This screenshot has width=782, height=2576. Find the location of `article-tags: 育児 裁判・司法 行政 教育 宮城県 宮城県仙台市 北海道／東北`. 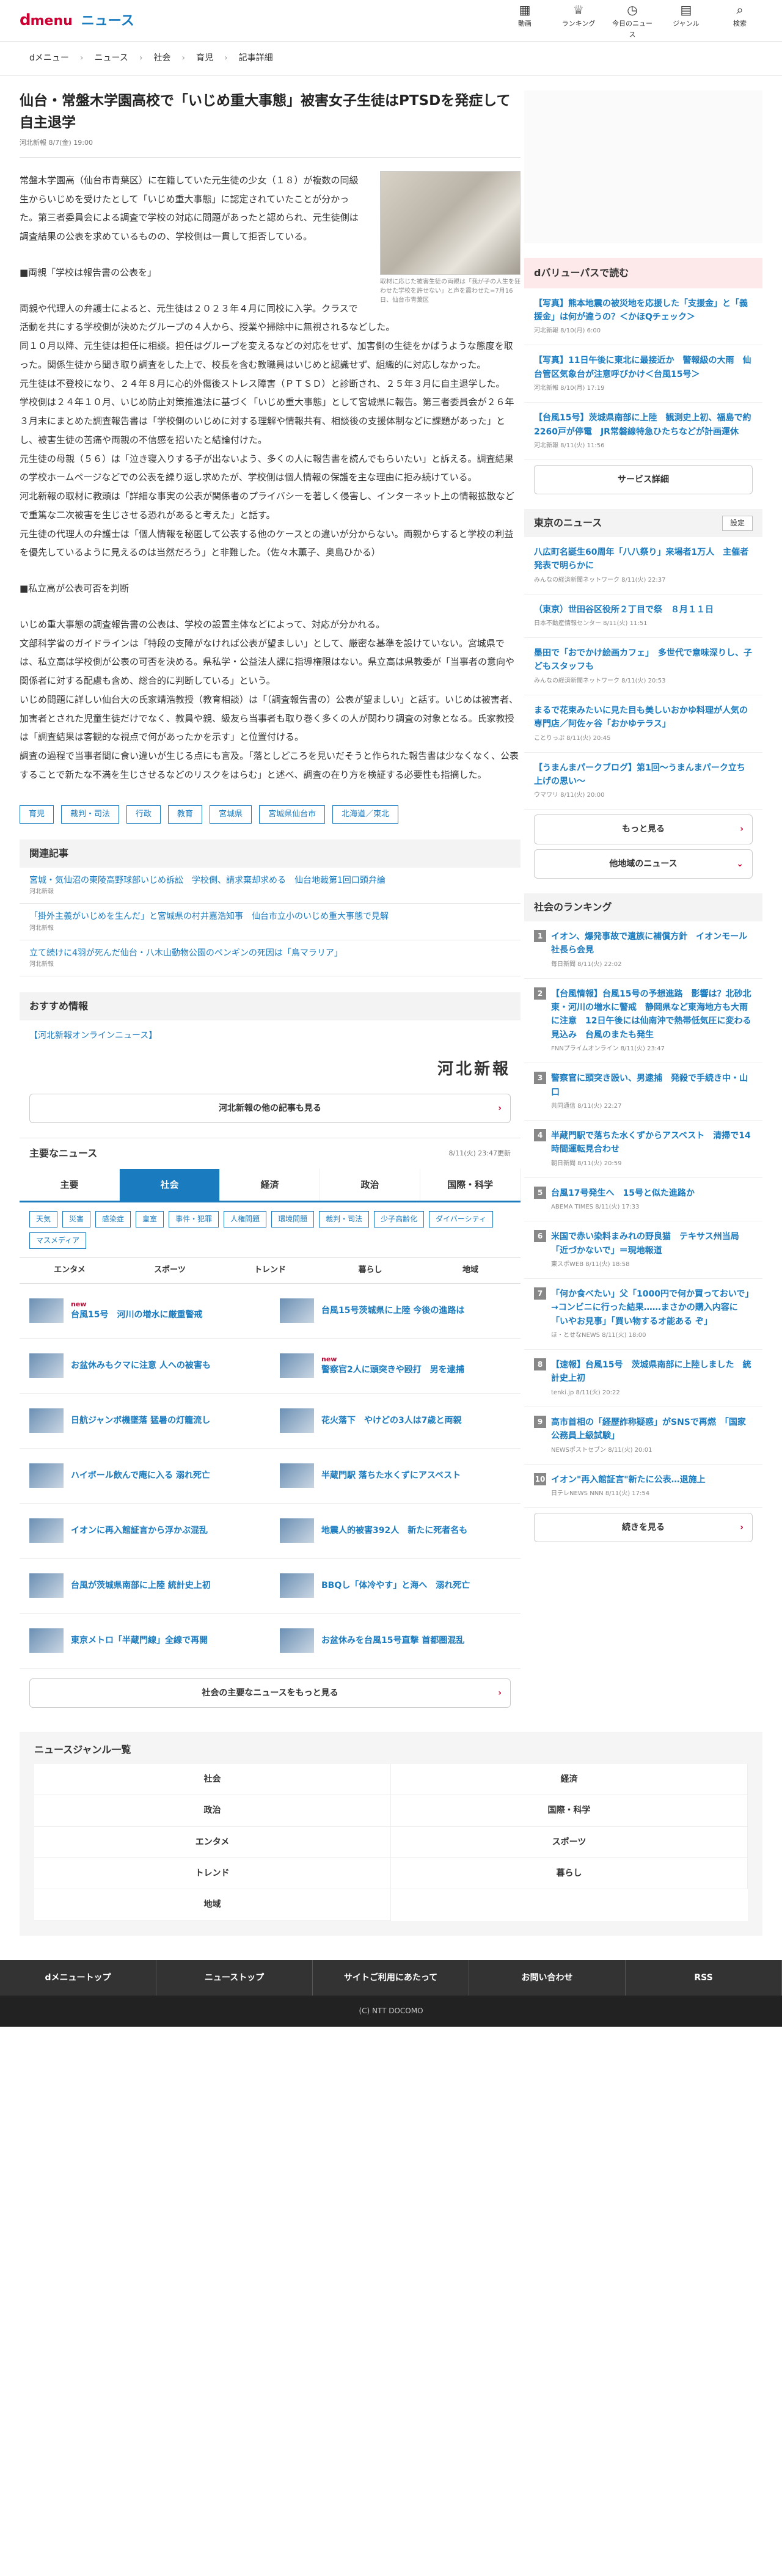

article-tags: 育児 裁判・司法 行政 教育 宮城県 宮城県仙台市 北海道／東北 is located at coordinates (270, 814).